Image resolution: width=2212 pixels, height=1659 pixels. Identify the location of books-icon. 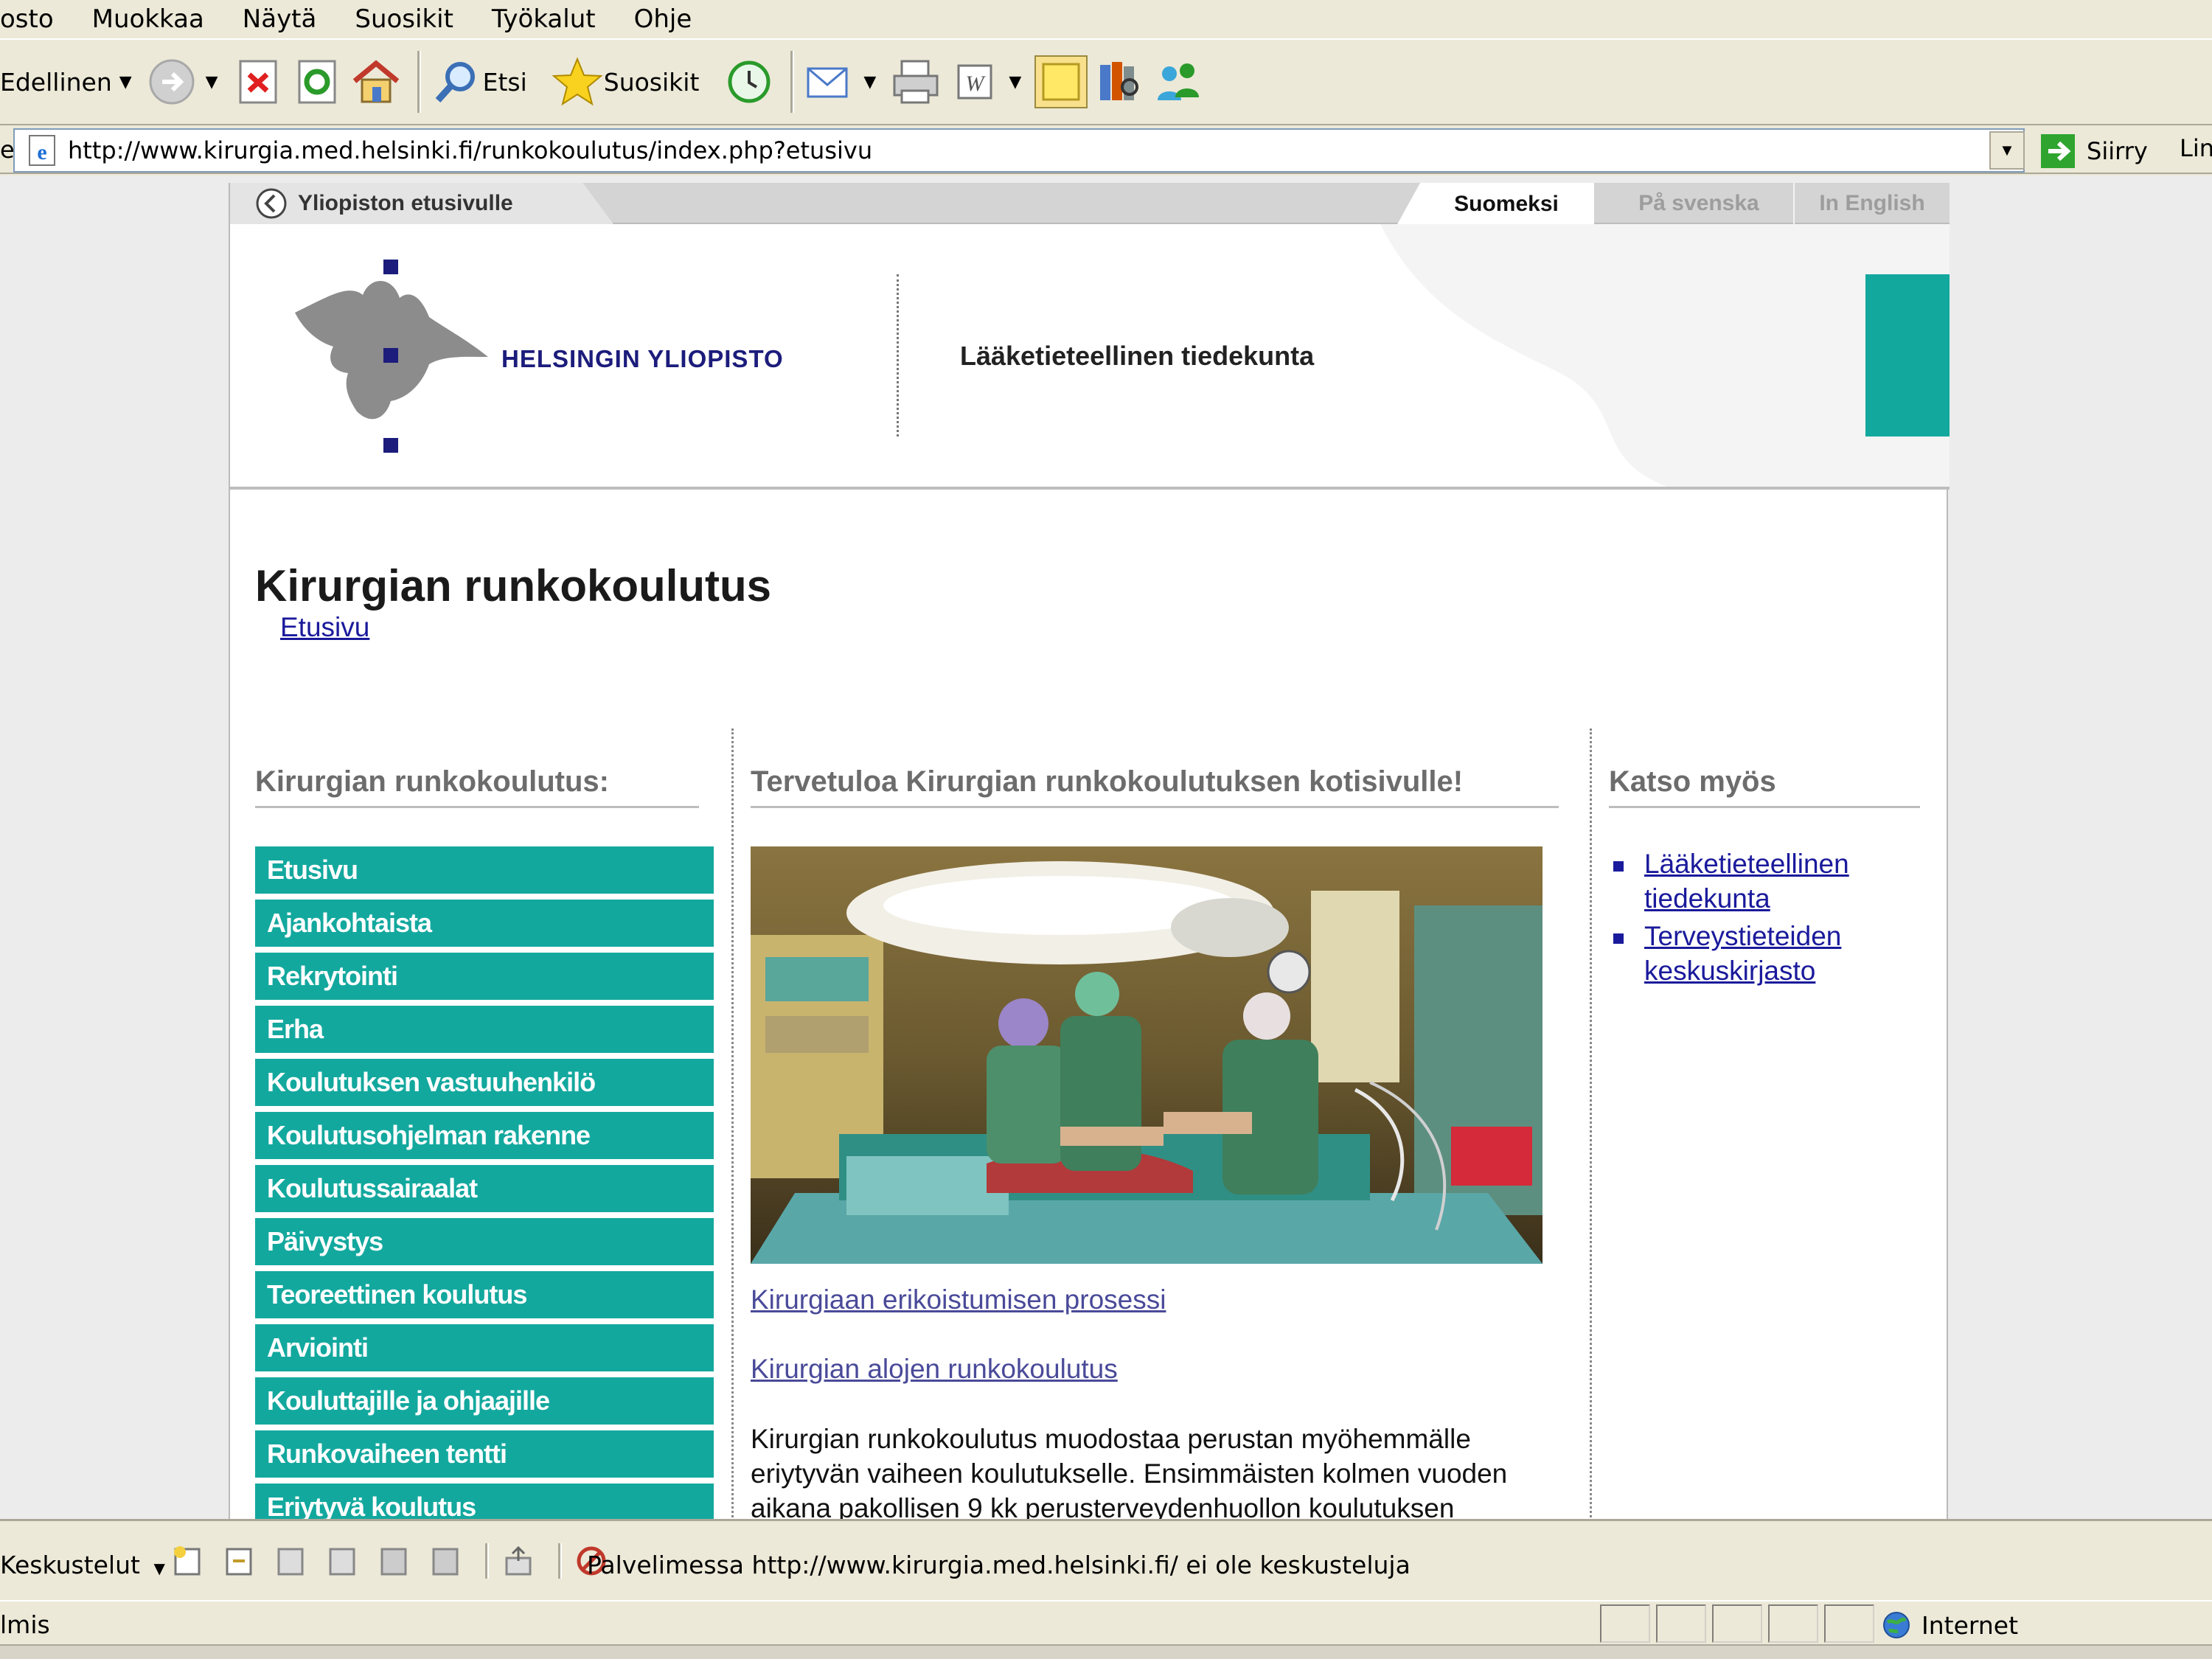
(1120, 81).